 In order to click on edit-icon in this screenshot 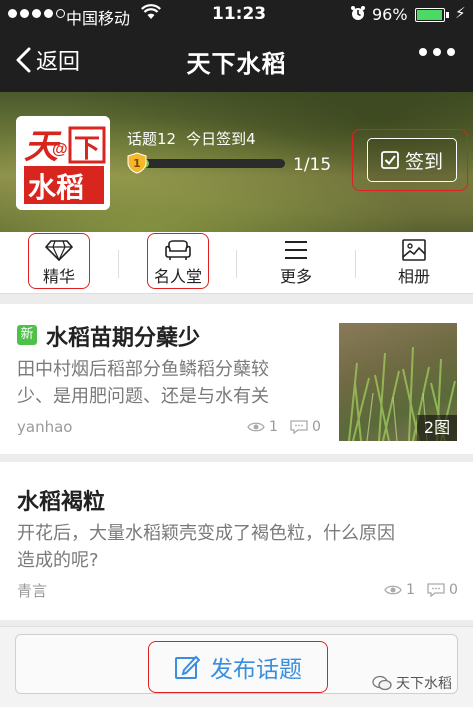, I will do `click(187, 667)`.